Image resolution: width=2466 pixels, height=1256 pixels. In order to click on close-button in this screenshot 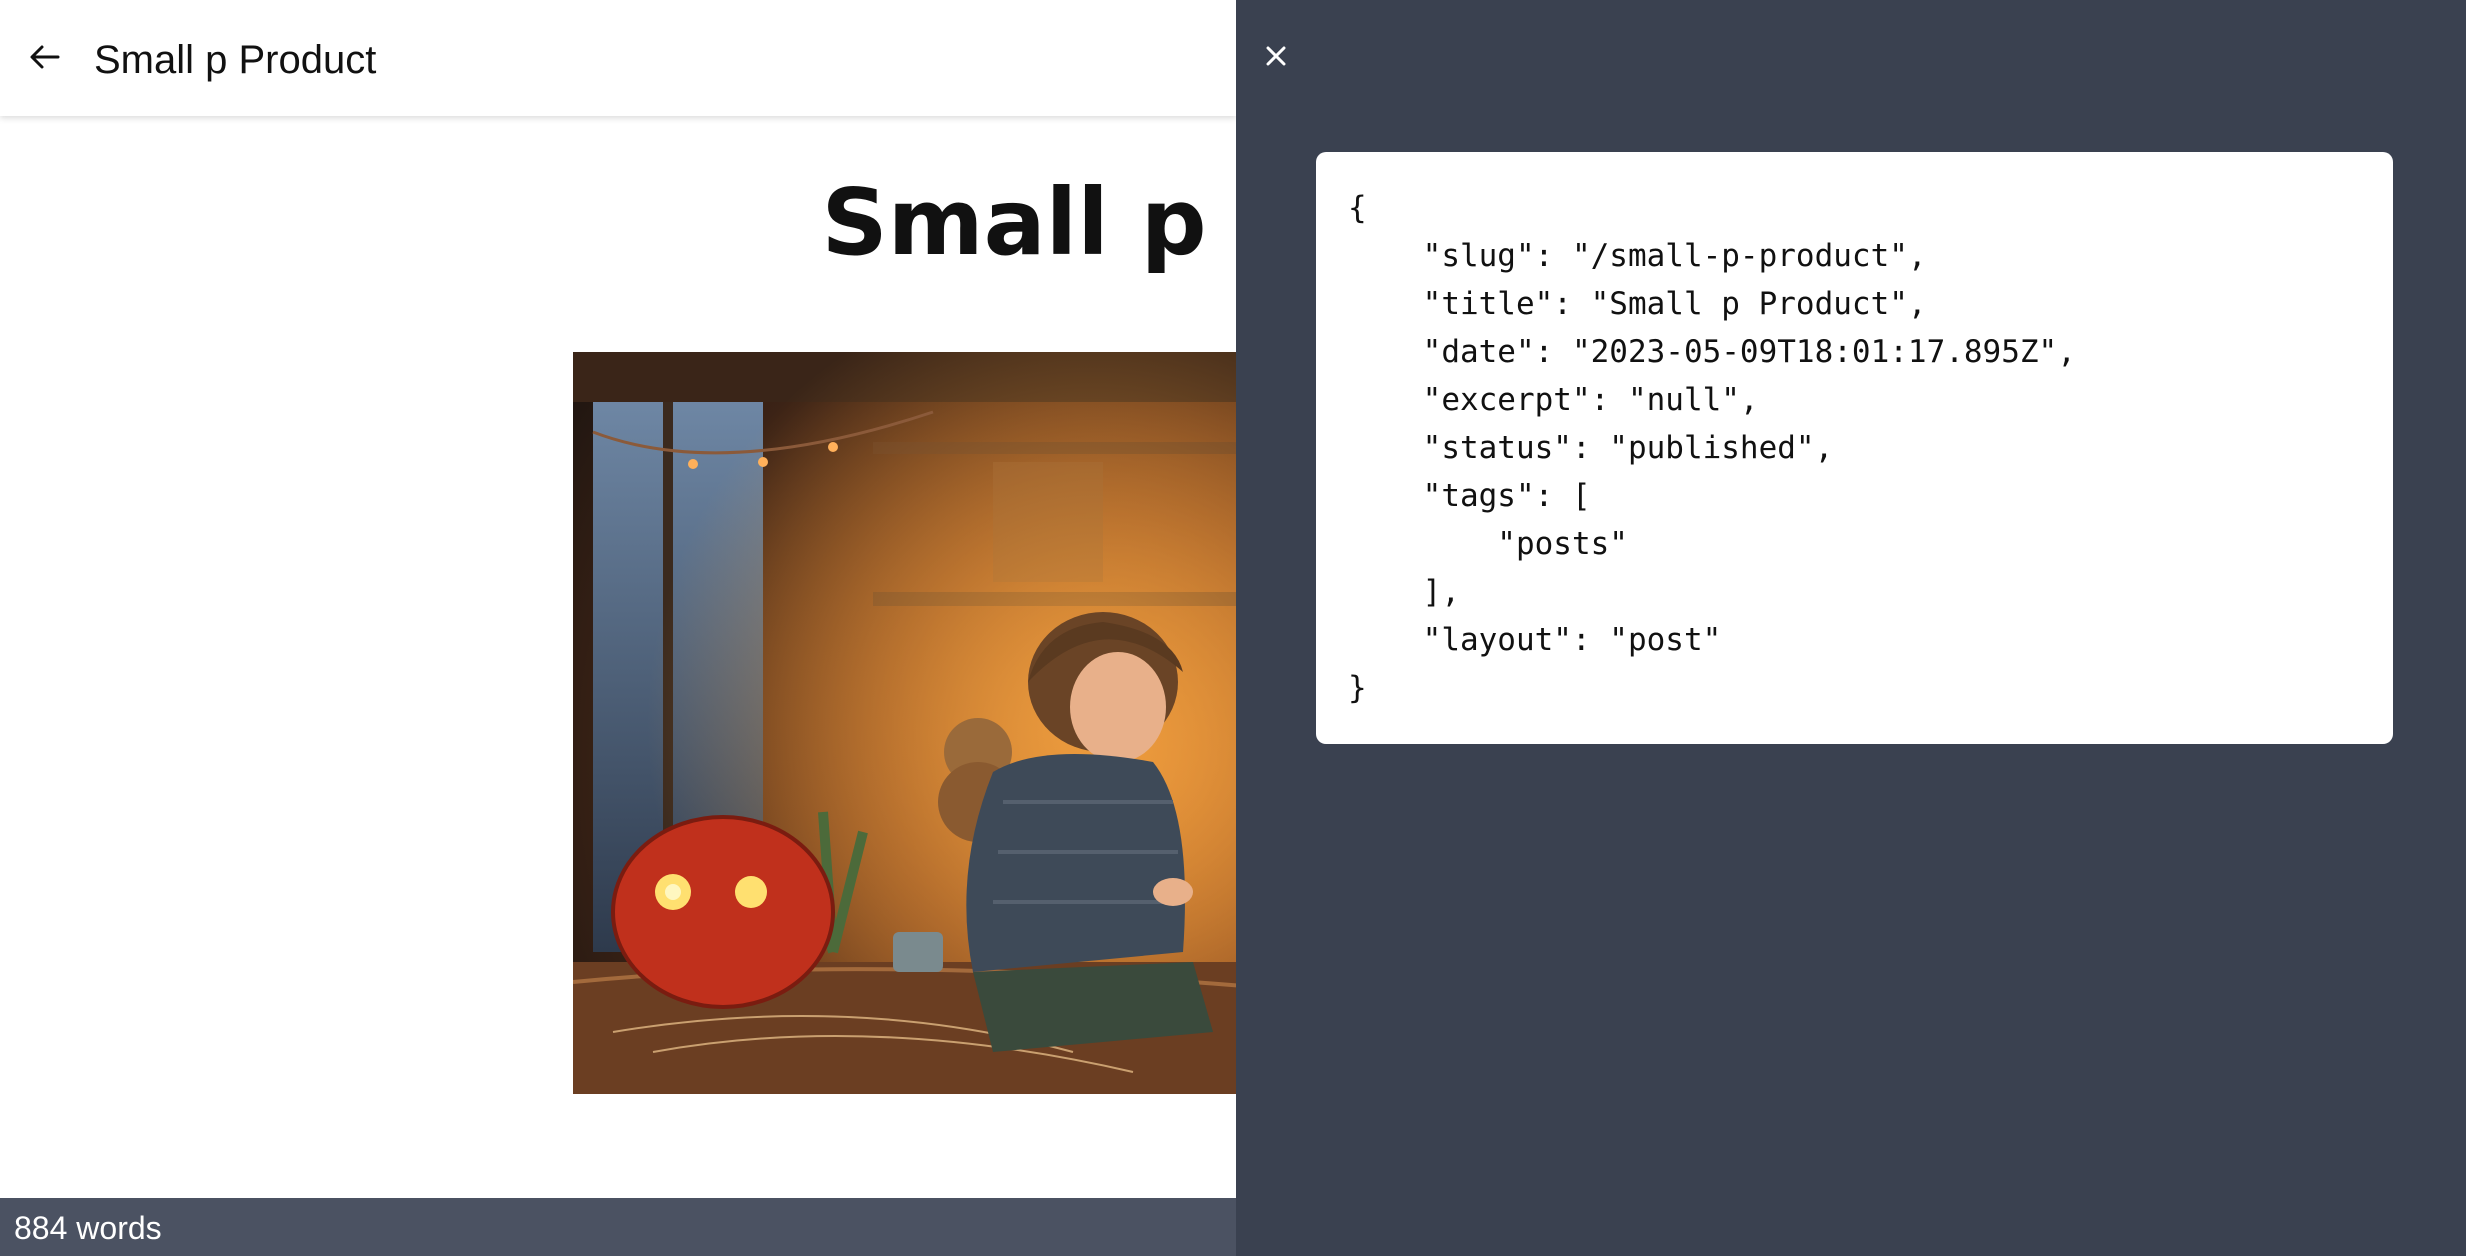, I will do `click(1276, 56)`.